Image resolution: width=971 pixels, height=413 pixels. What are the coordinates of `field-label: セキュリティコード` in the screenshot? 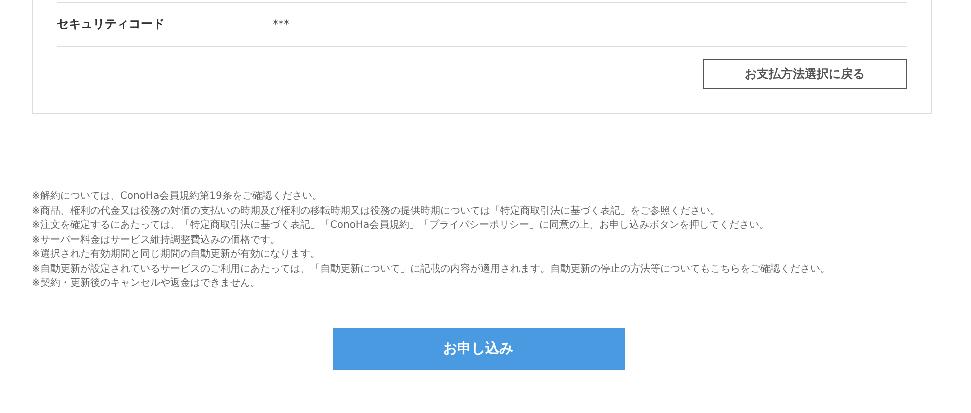 It's located at (111, 24).